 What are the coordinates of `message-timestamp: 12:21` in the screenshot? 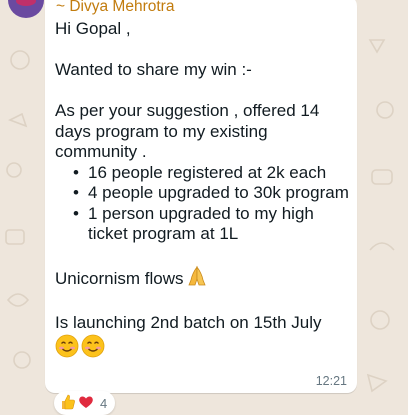 It's located at (331, 381).